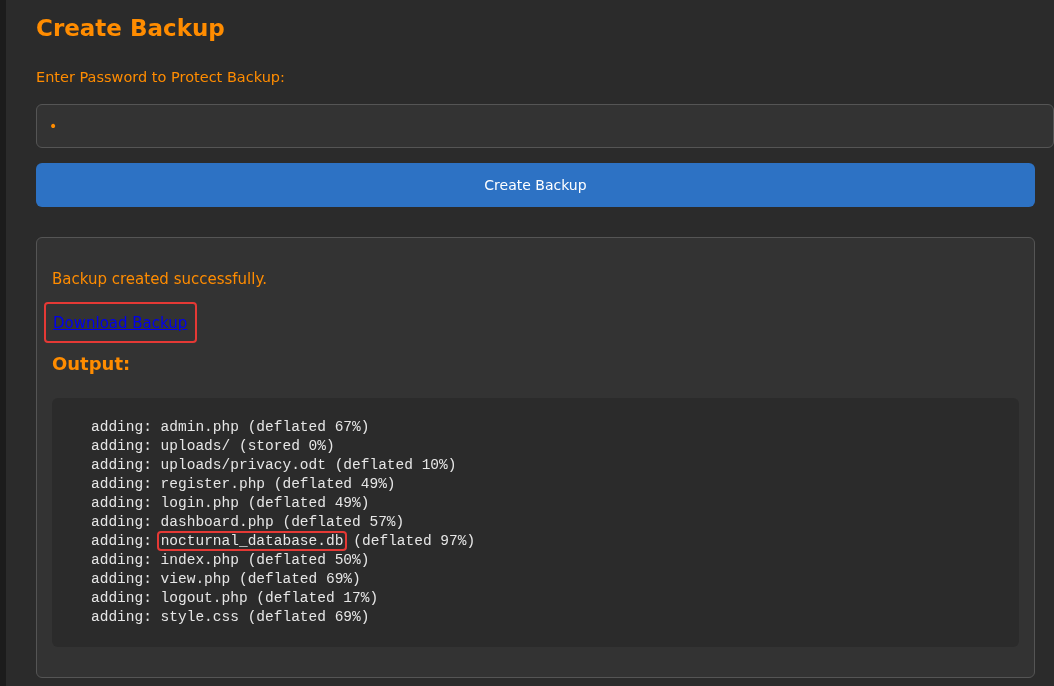 The height and width of the screenshot is (686, 1054). I want to click on password-label: Enter Password to Protect Backup:, so click(161, 77).